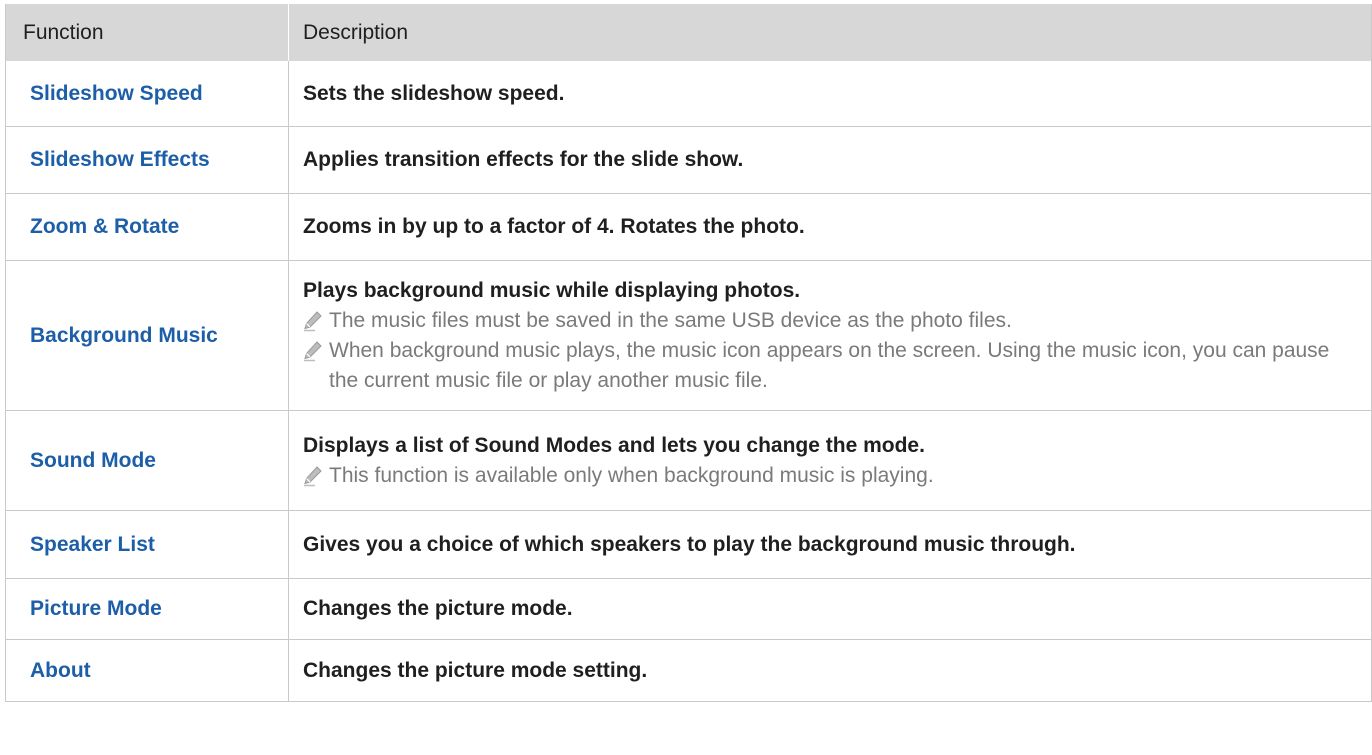 This screenshot has width=1372, height=755. Describe the element at coordinates (60, 670) in the screenshot. I see `function-name: About` at that location.